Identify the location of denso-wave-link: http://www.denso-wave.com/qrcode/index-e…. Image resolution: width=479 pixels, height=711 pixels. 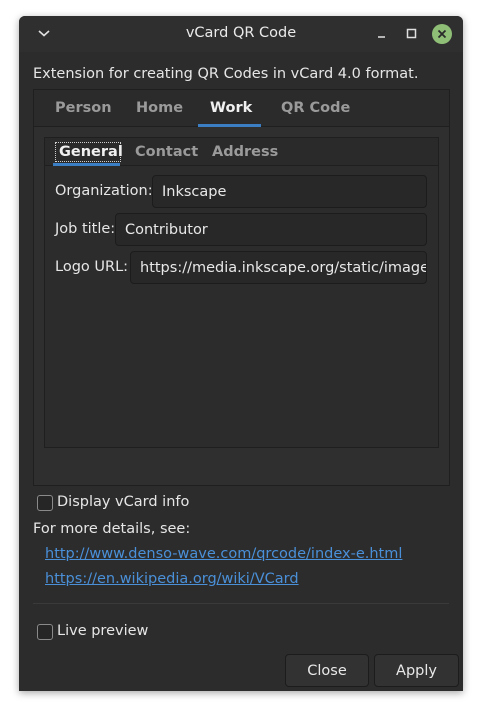
(223, 554).